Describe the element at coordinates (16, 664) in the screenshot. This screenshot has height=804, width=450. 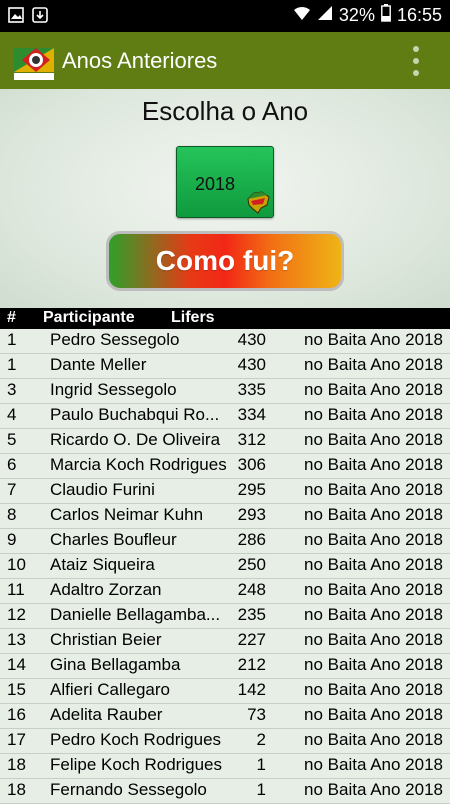
I see `rank-cell: 14` at that location.